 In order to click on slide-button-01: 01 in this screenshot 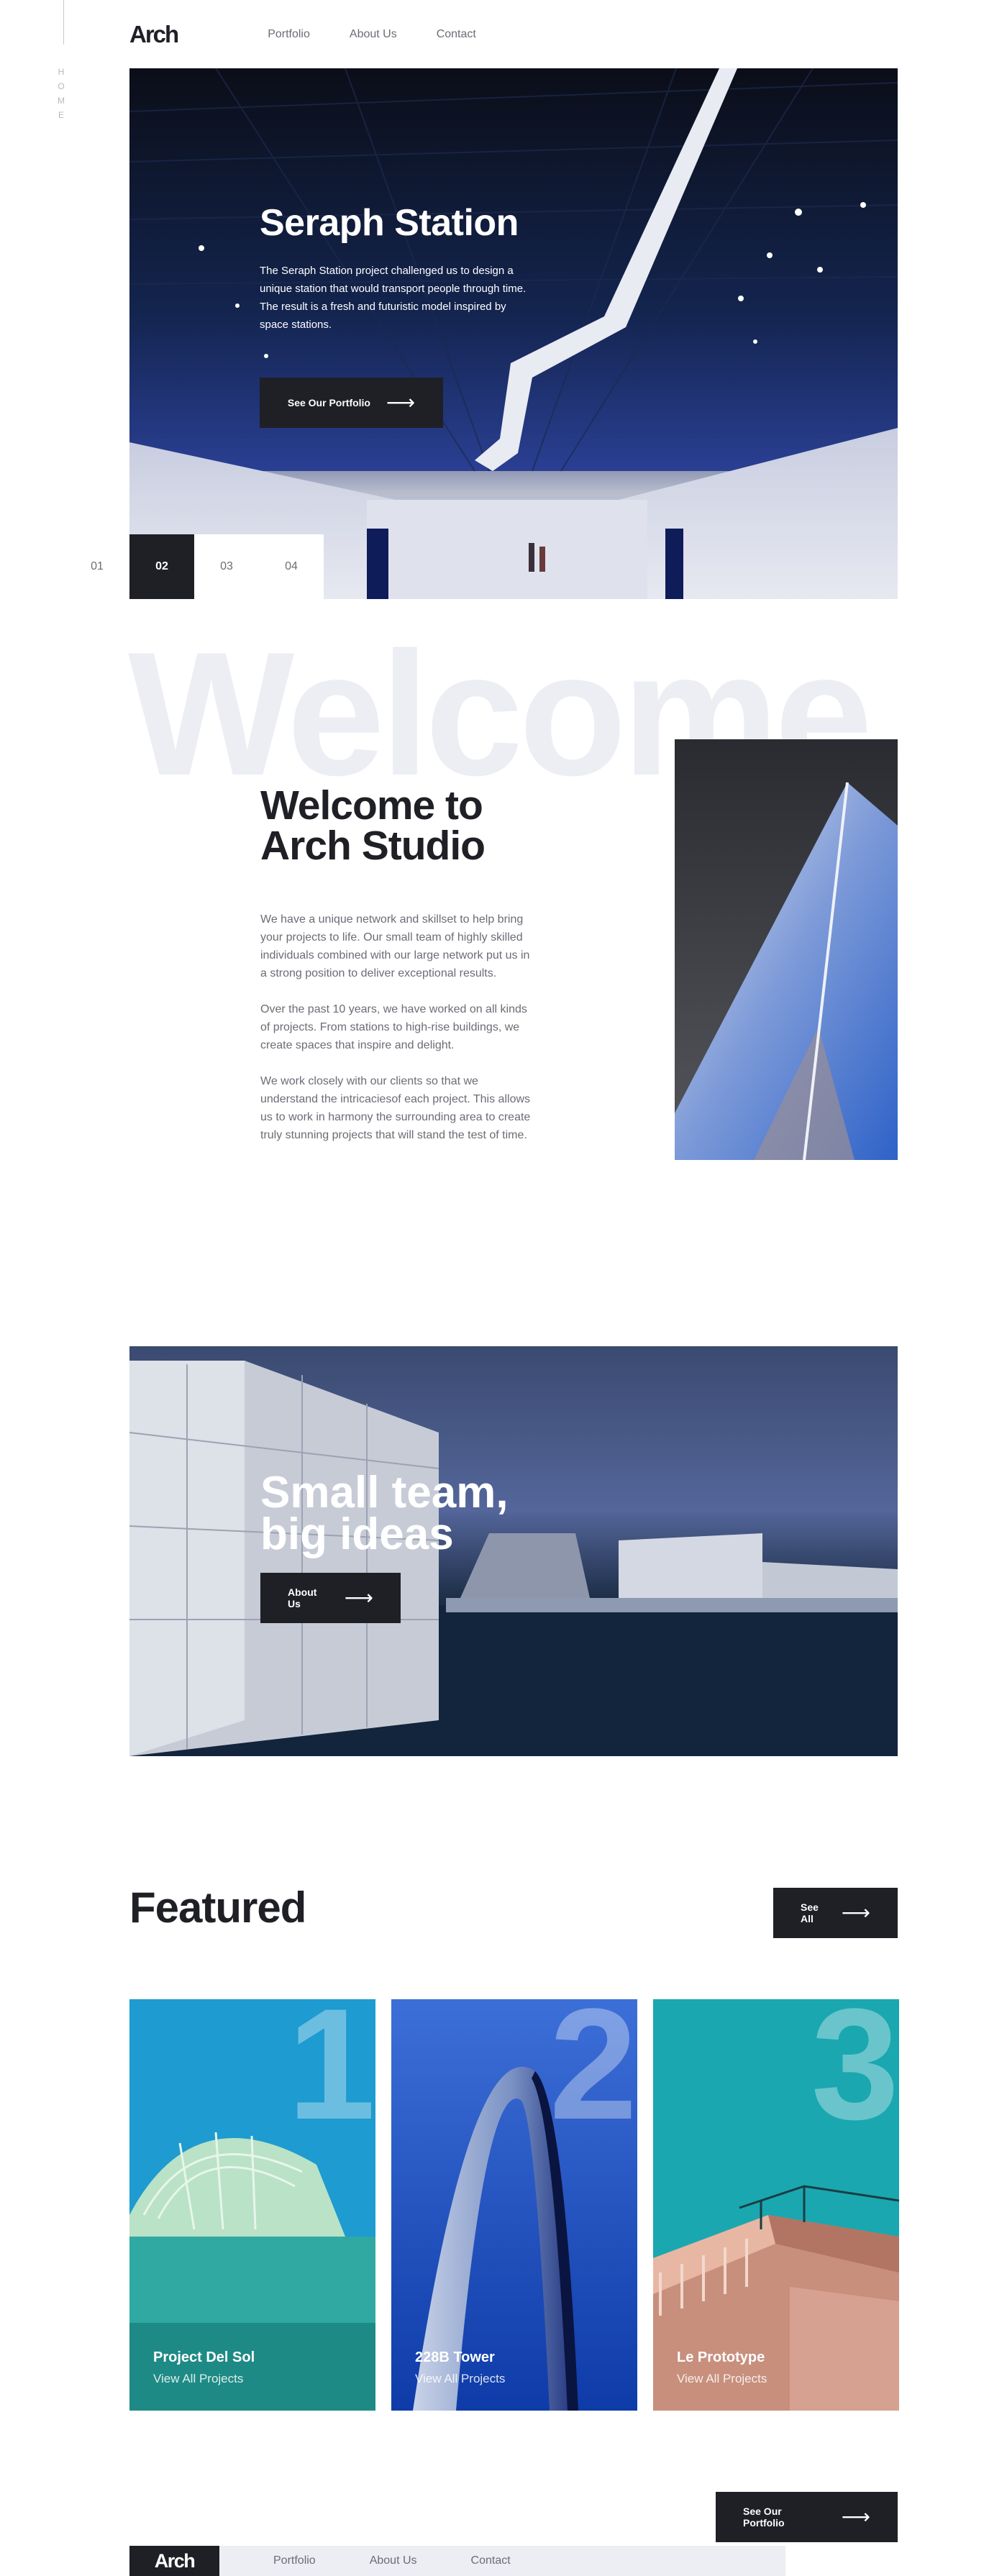, I will do `click(97, 566)`.